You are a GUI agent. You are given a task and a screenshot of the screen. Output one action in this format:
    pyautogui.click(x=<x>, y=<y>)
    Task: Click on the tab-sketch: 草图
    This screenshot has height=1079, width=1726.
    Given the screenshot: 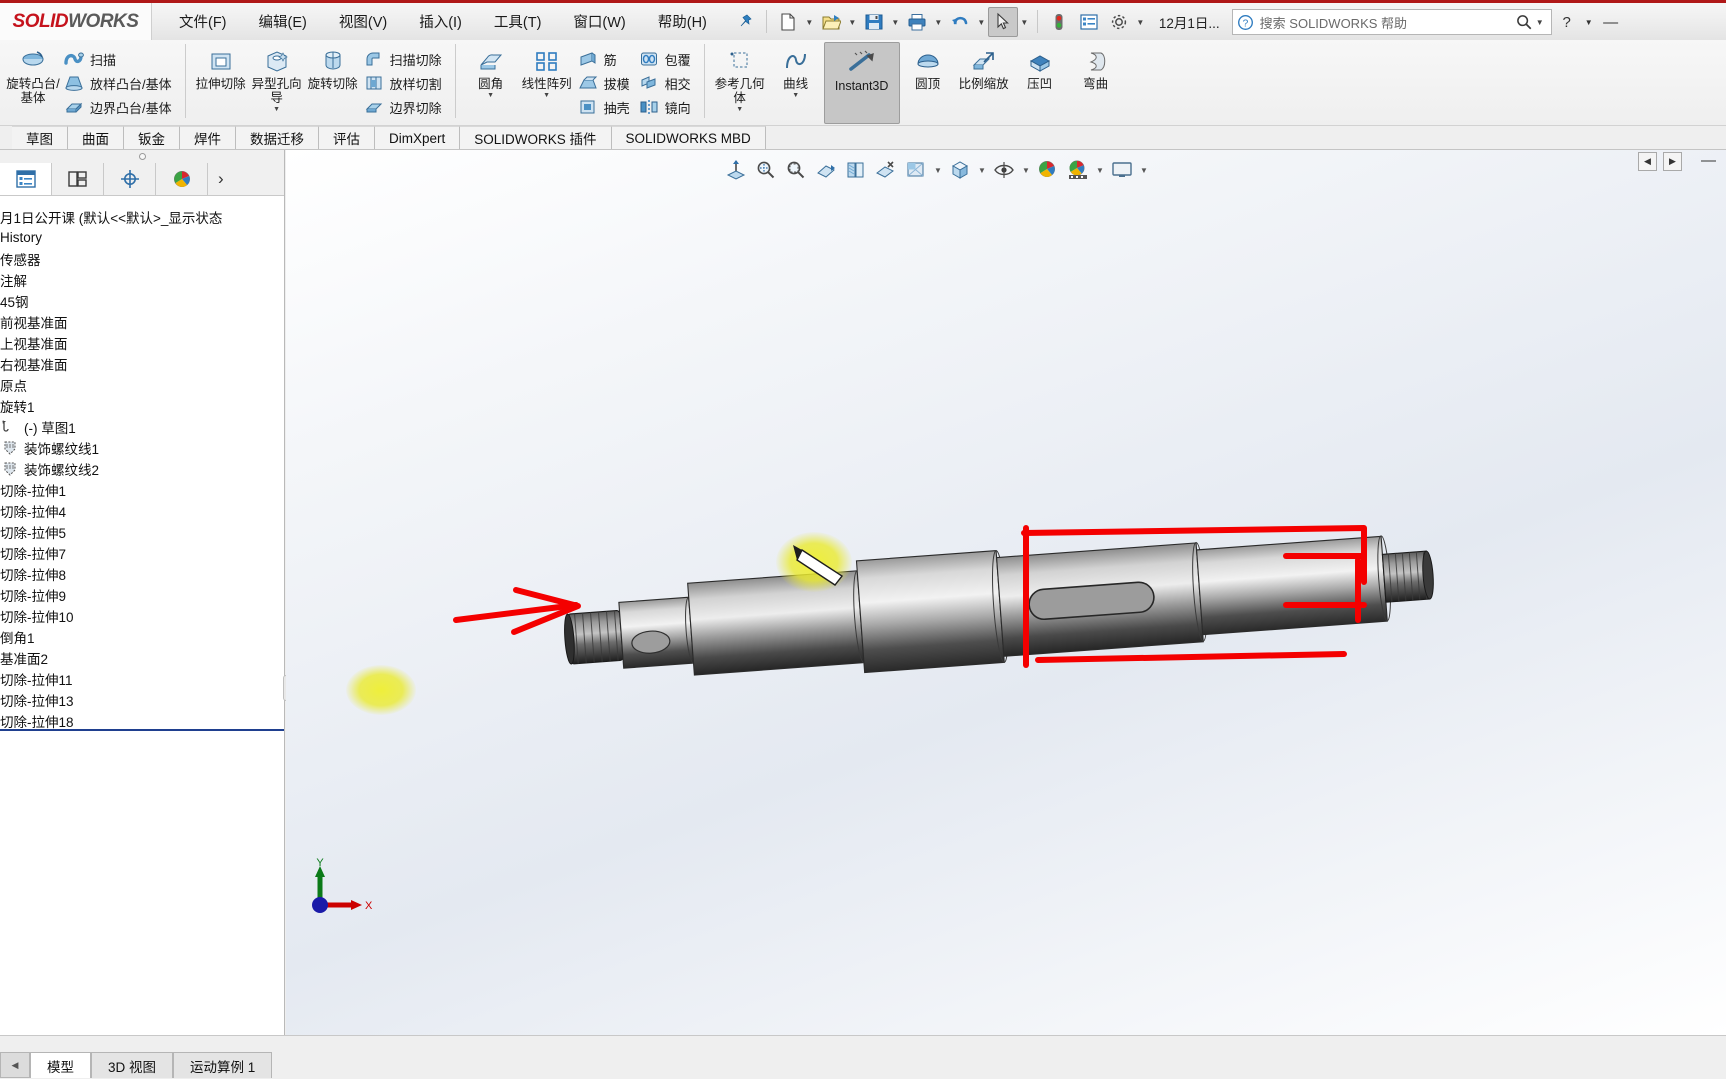 What is the action you would take?
    pyautogui.click(x=40, y=137)
    